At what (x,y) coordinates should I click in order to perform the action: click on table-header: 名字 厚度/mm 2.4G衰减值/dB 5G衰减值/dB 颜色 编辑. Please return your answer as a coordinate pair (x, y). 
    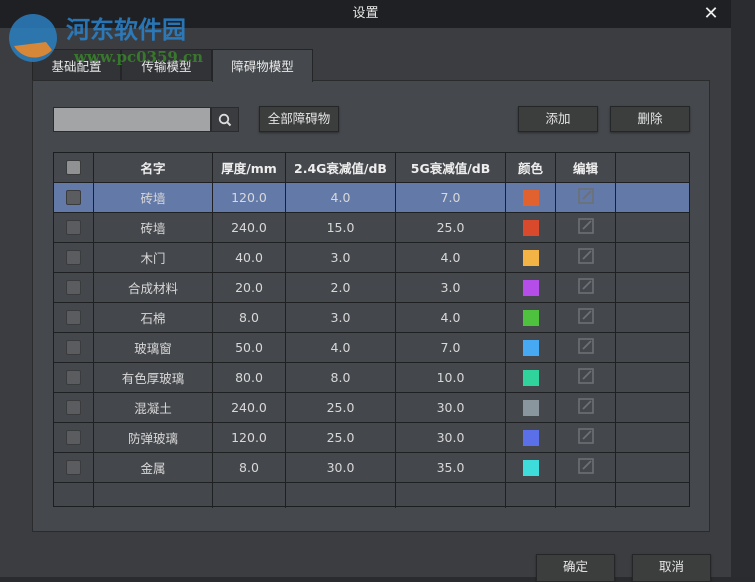
    Looking at the image, I should click on (371, 168).